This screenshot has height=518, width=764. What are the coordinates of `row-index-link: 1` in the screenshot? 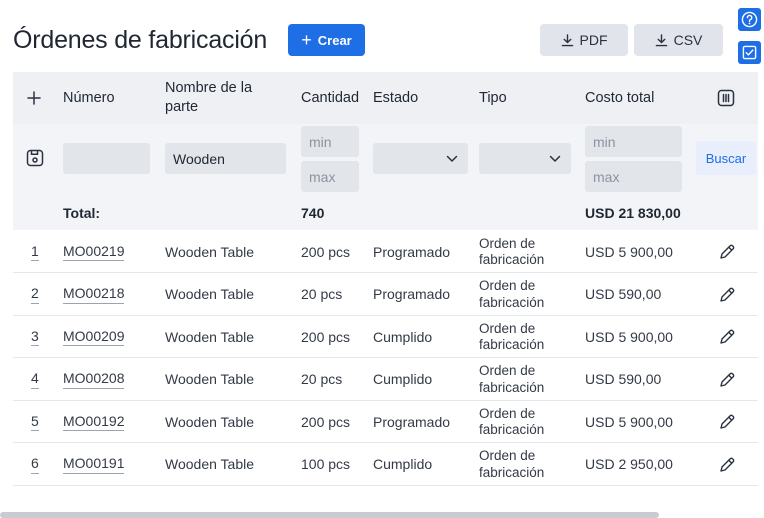 It's located at (35, 252).